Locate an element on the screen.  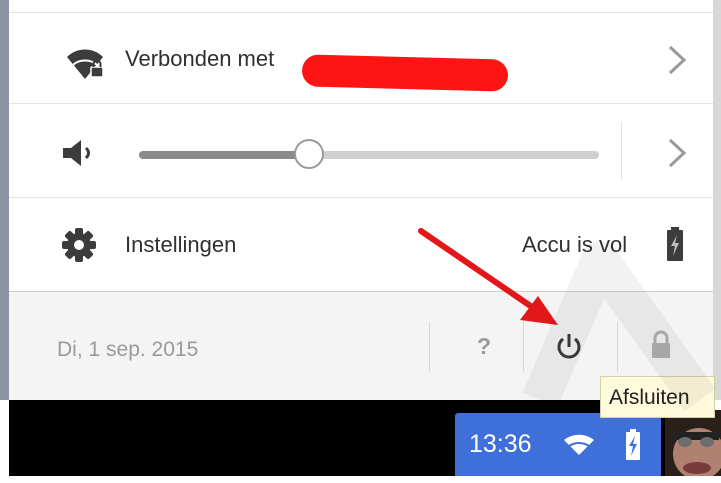
volume-slider-thumb is located at coordinates (309, 154).